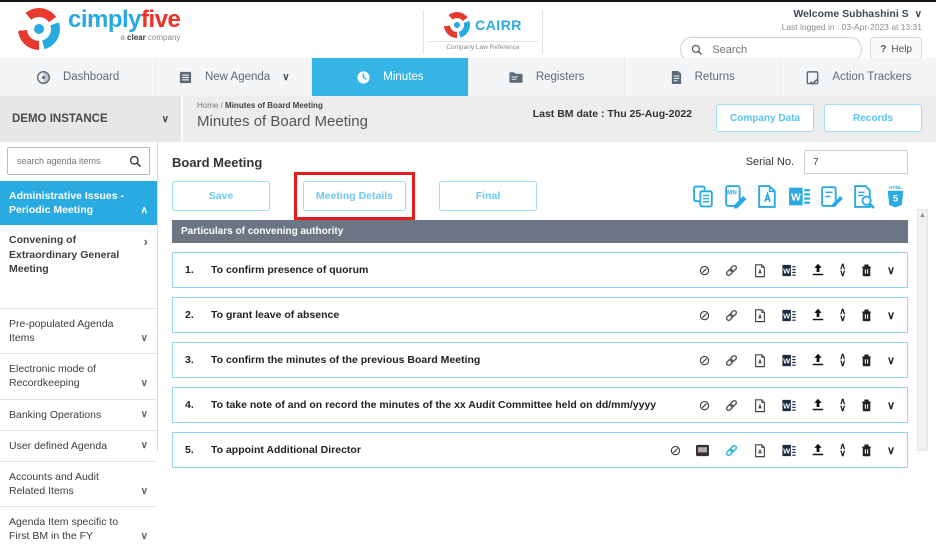 The height and width of the screenshot is (552, 936). Describe the element at coordinates (831, 196) in the screenshot. I see `edit-document-icon` at that location.